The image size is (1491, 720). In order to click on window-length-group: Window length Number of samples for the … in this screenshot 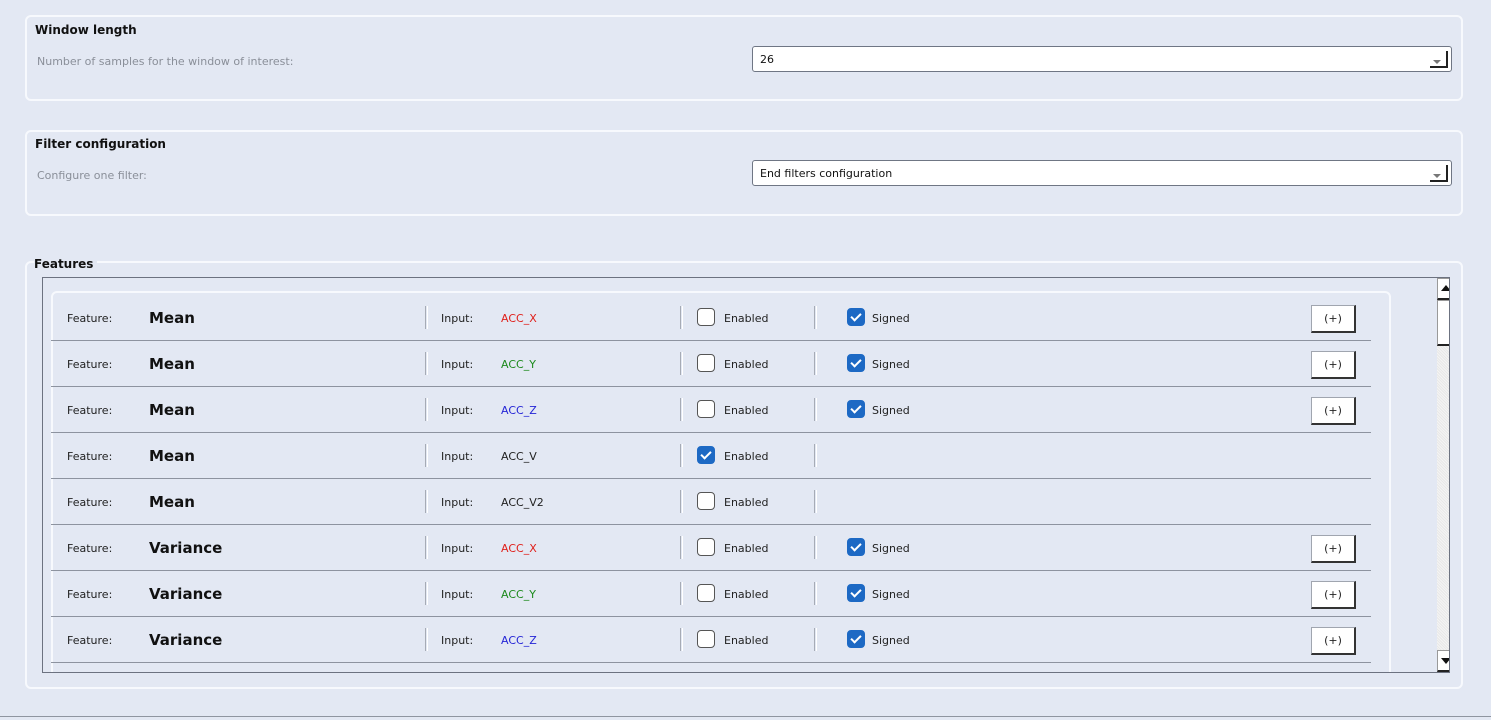, I will do `click(744, 58)`.